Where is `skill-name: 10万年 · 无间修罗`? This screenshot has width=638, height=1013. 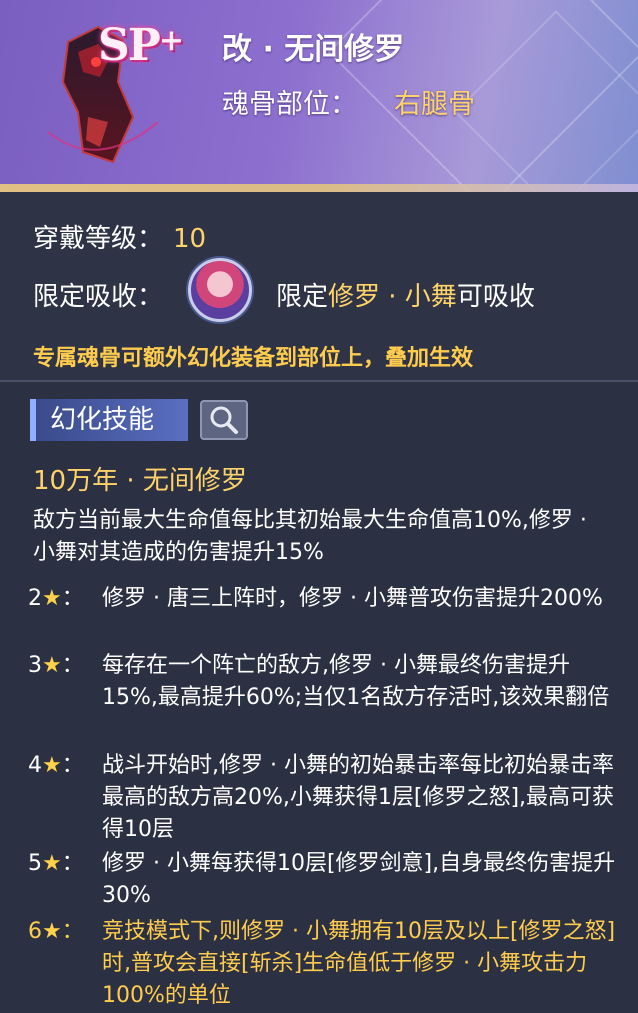 skill-name: 10万年 · 无间修罗 is located at coordinates (140, 481).